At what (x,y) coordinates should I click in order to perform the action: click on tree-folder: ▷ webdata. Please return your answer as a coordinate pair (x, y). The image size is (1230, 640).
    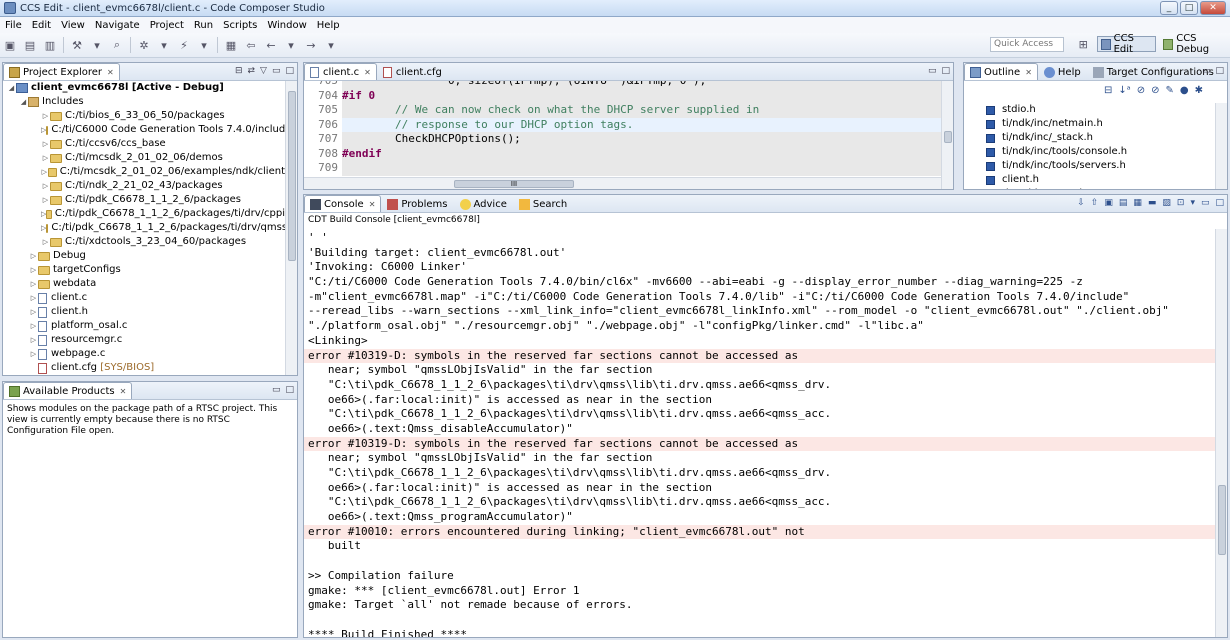
    Looking at the image, I should click on (144, 284).